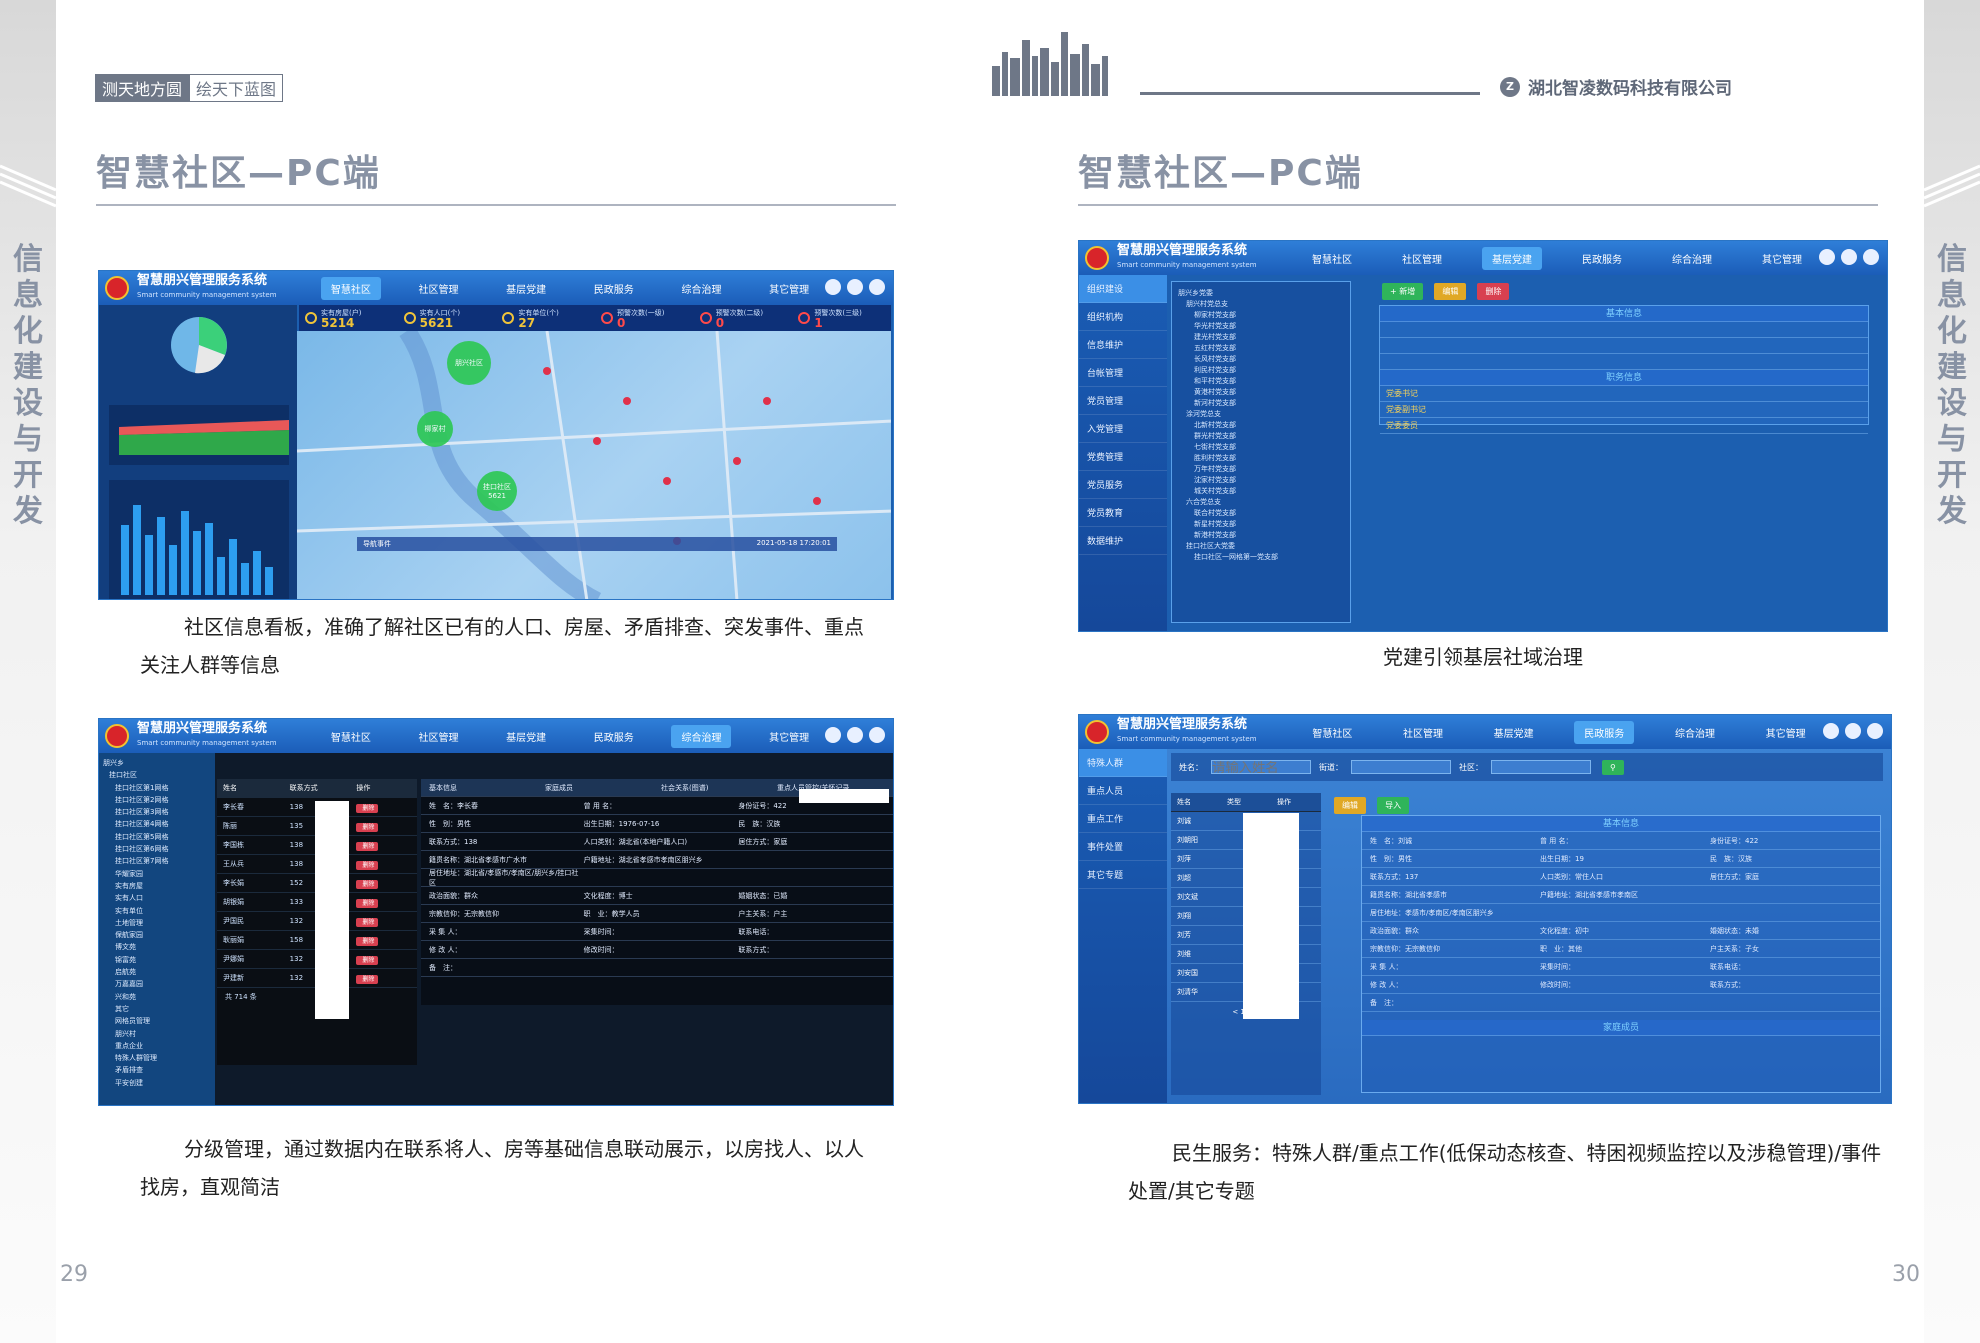 This screenshot has height=1343, width=1980. What do you see at coordinates (1261, 469) in the screenshot?
I see `tree-node: 万年村党支部` at bounding box center [1261, 469].